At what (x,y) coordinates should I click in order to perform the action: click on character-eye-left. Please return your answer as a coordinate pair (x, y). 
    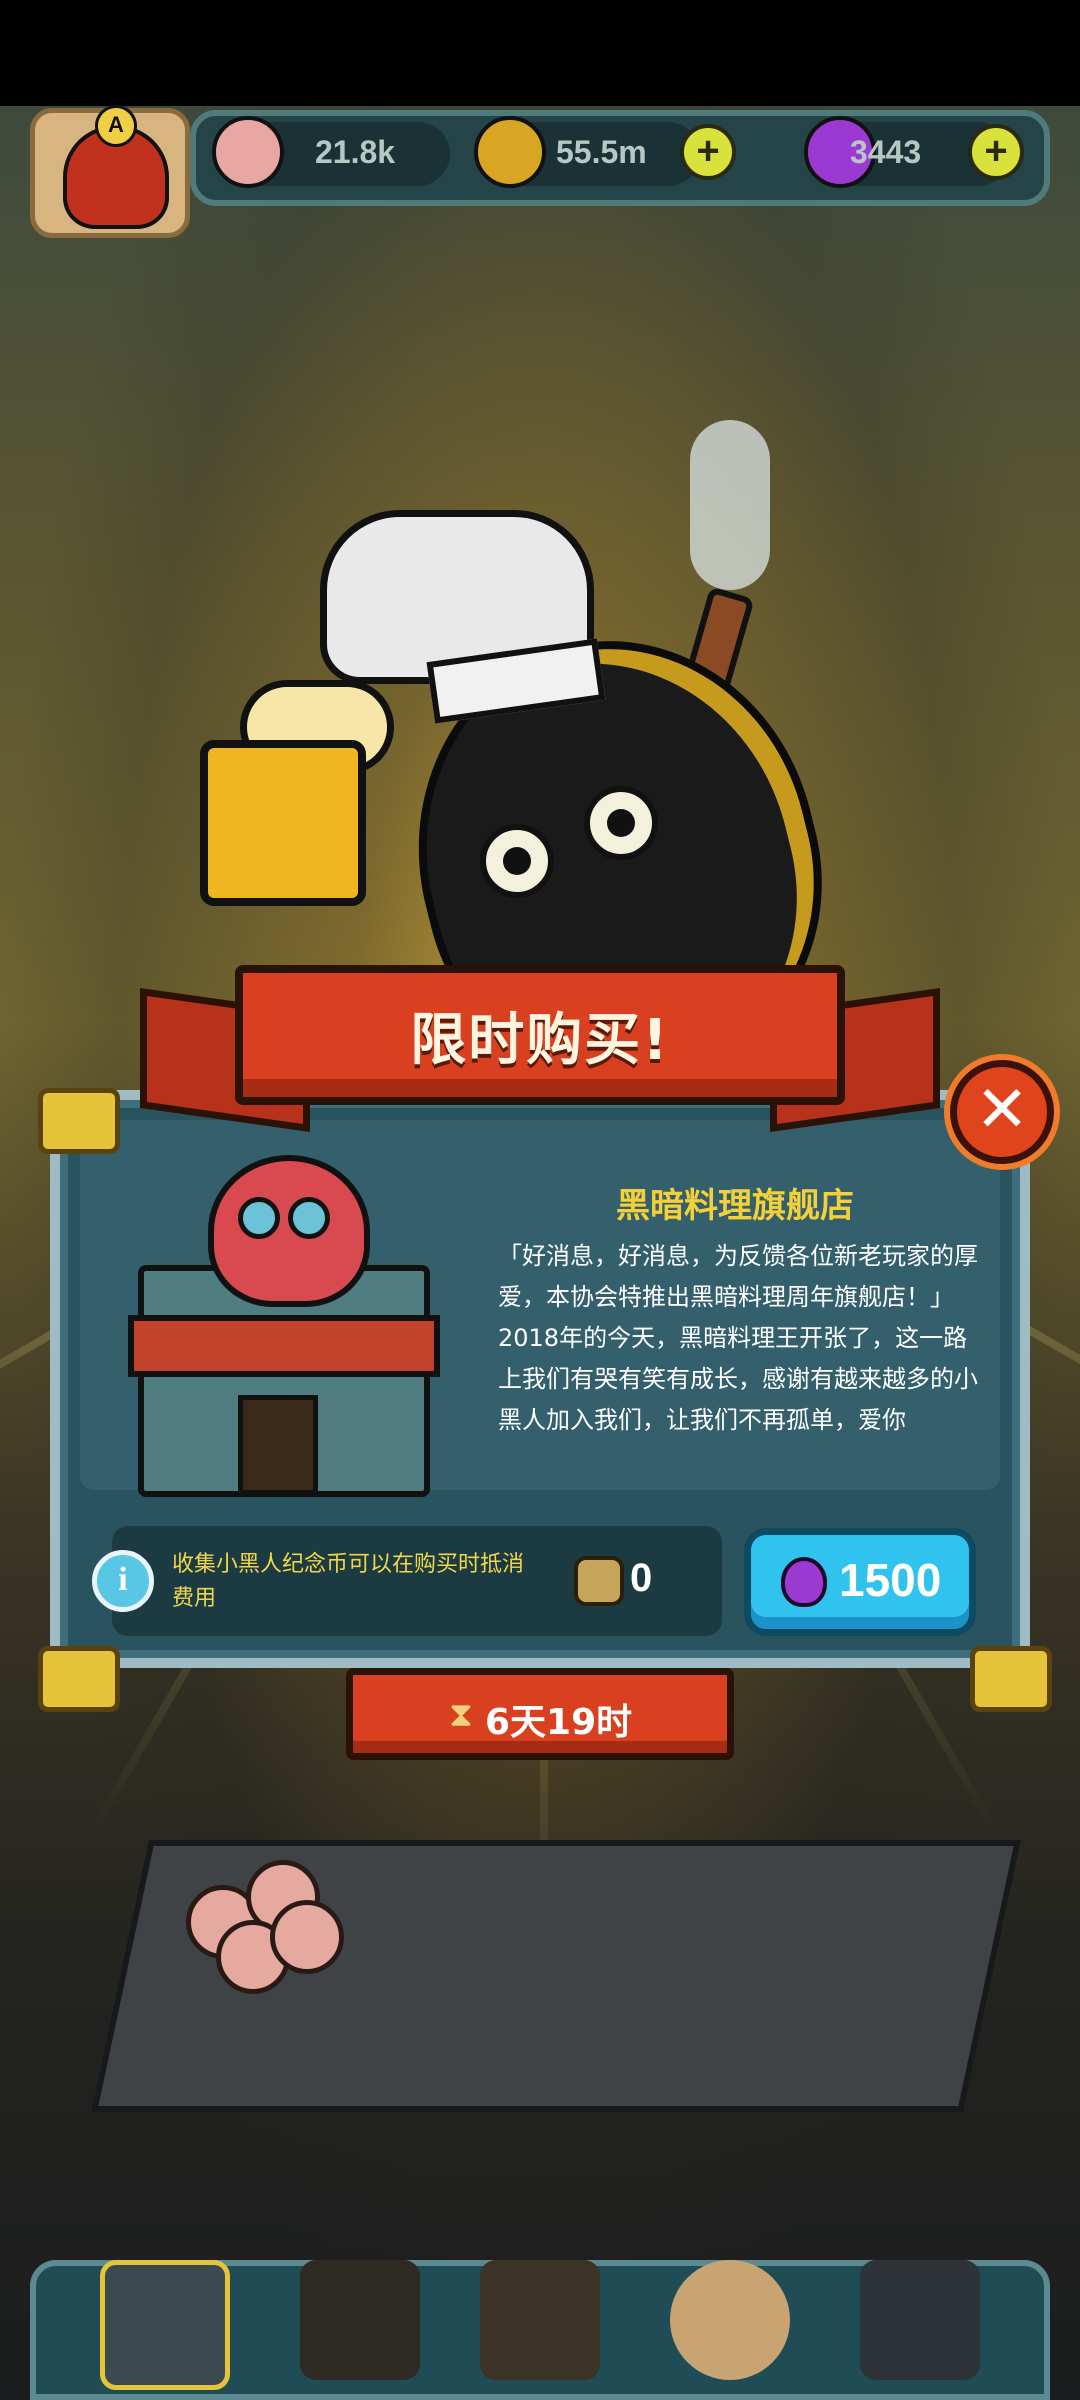
    Looking at the image, I should click on (517, 861).